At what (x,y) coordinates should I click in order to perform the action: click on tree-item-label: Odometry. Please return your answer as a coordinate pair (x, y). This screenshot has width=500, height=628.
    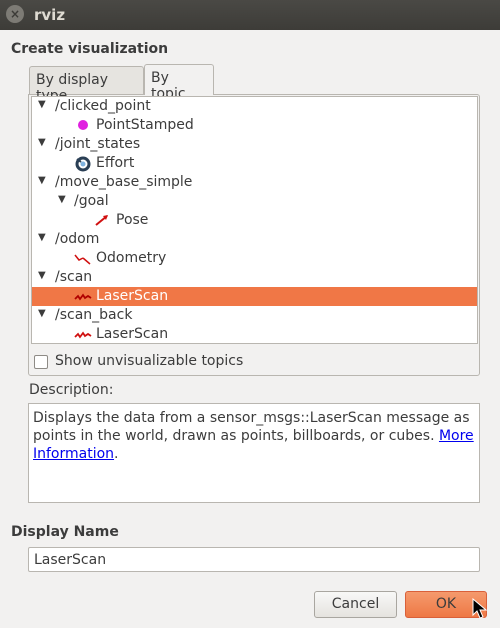
    Looking at the image, I should click on (131, 258).